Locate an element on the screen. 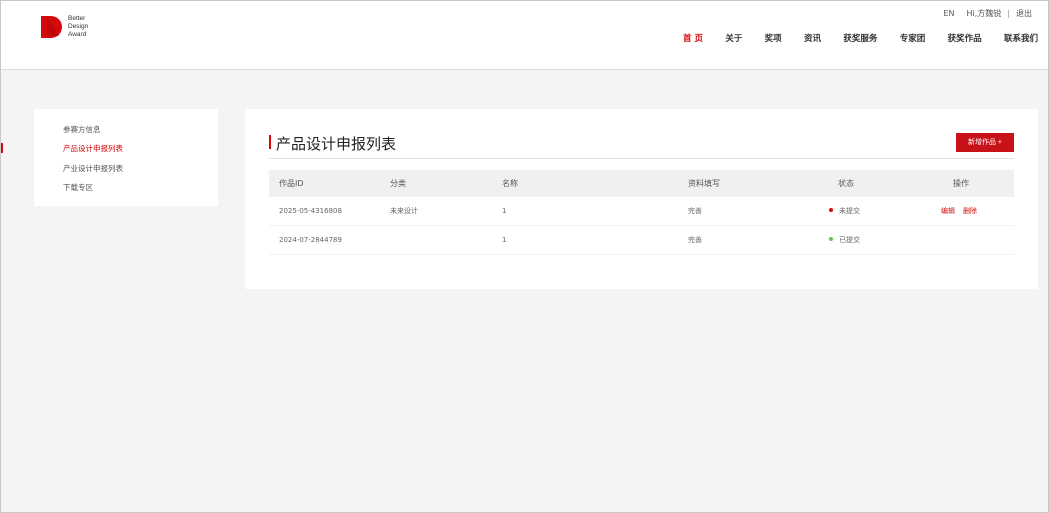  sidebar-item-downloads: 下载专区 is located at coordinates (78, 187).